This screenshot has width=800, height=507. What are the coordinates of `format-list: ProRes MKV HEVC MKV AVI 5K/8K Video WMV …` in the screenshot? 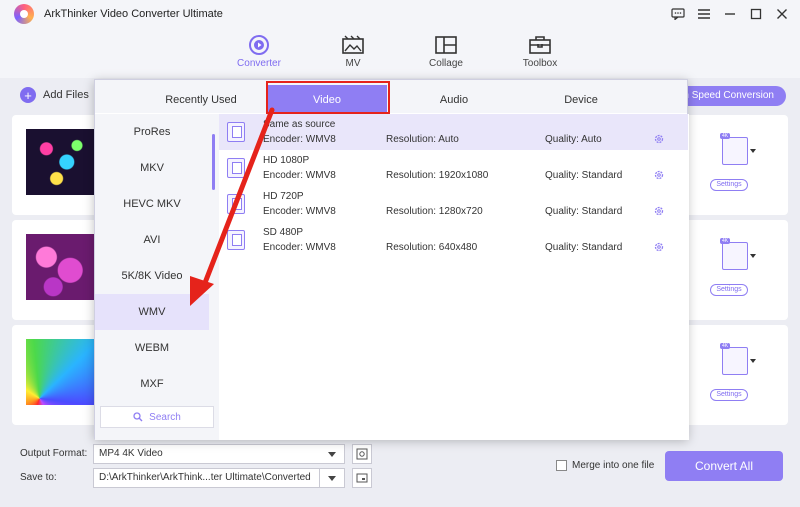 It's located at (157, 277).